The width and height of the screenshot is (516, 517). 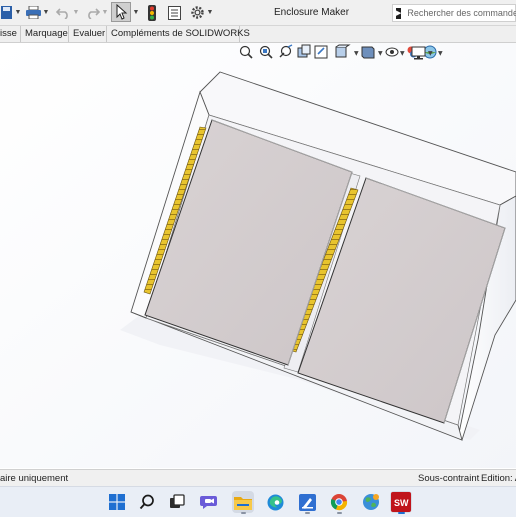 I want to click on edge-browser-icon, so click(x=275, y=502).